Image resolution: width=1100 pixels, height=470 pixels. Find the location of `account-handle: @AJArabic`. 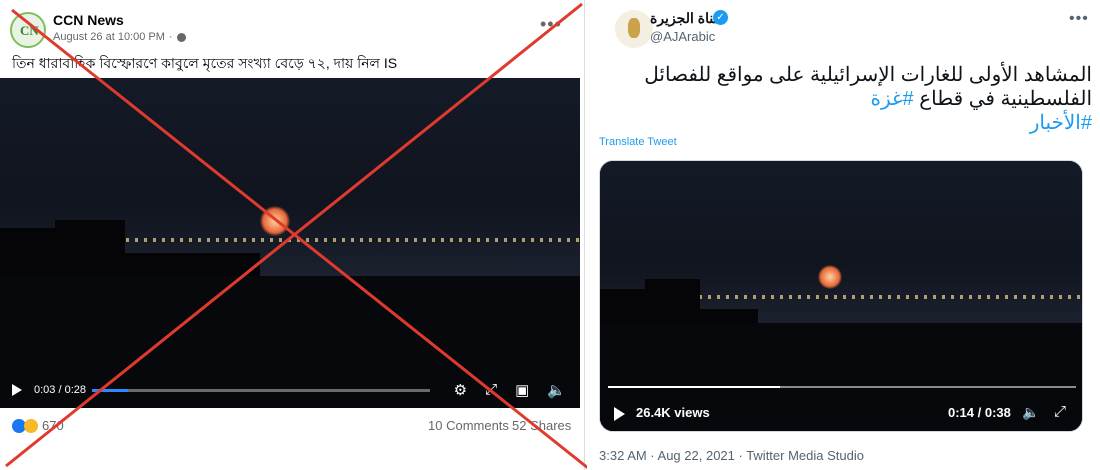

account-handle: @AJArabic is located at coordinates (682, 36).